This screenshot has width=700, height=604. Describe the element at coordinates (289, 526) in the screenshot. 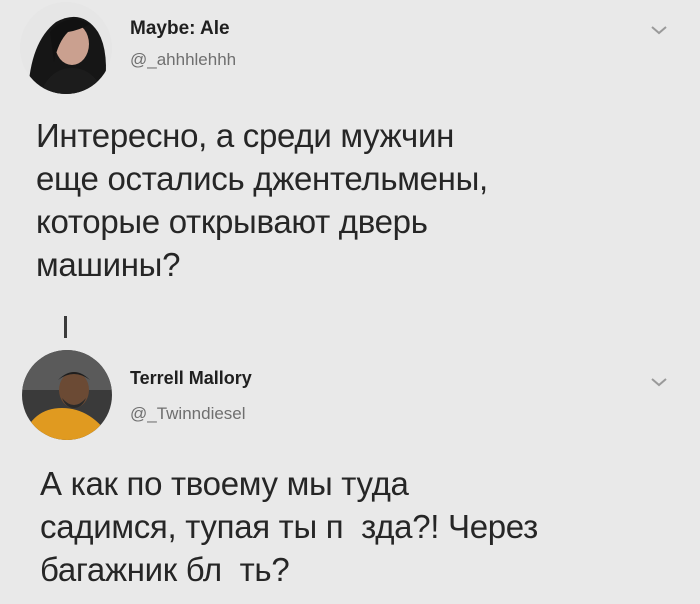

I see `tweet-text-line: садимся, тупая ты п зда?! Через` at that location.